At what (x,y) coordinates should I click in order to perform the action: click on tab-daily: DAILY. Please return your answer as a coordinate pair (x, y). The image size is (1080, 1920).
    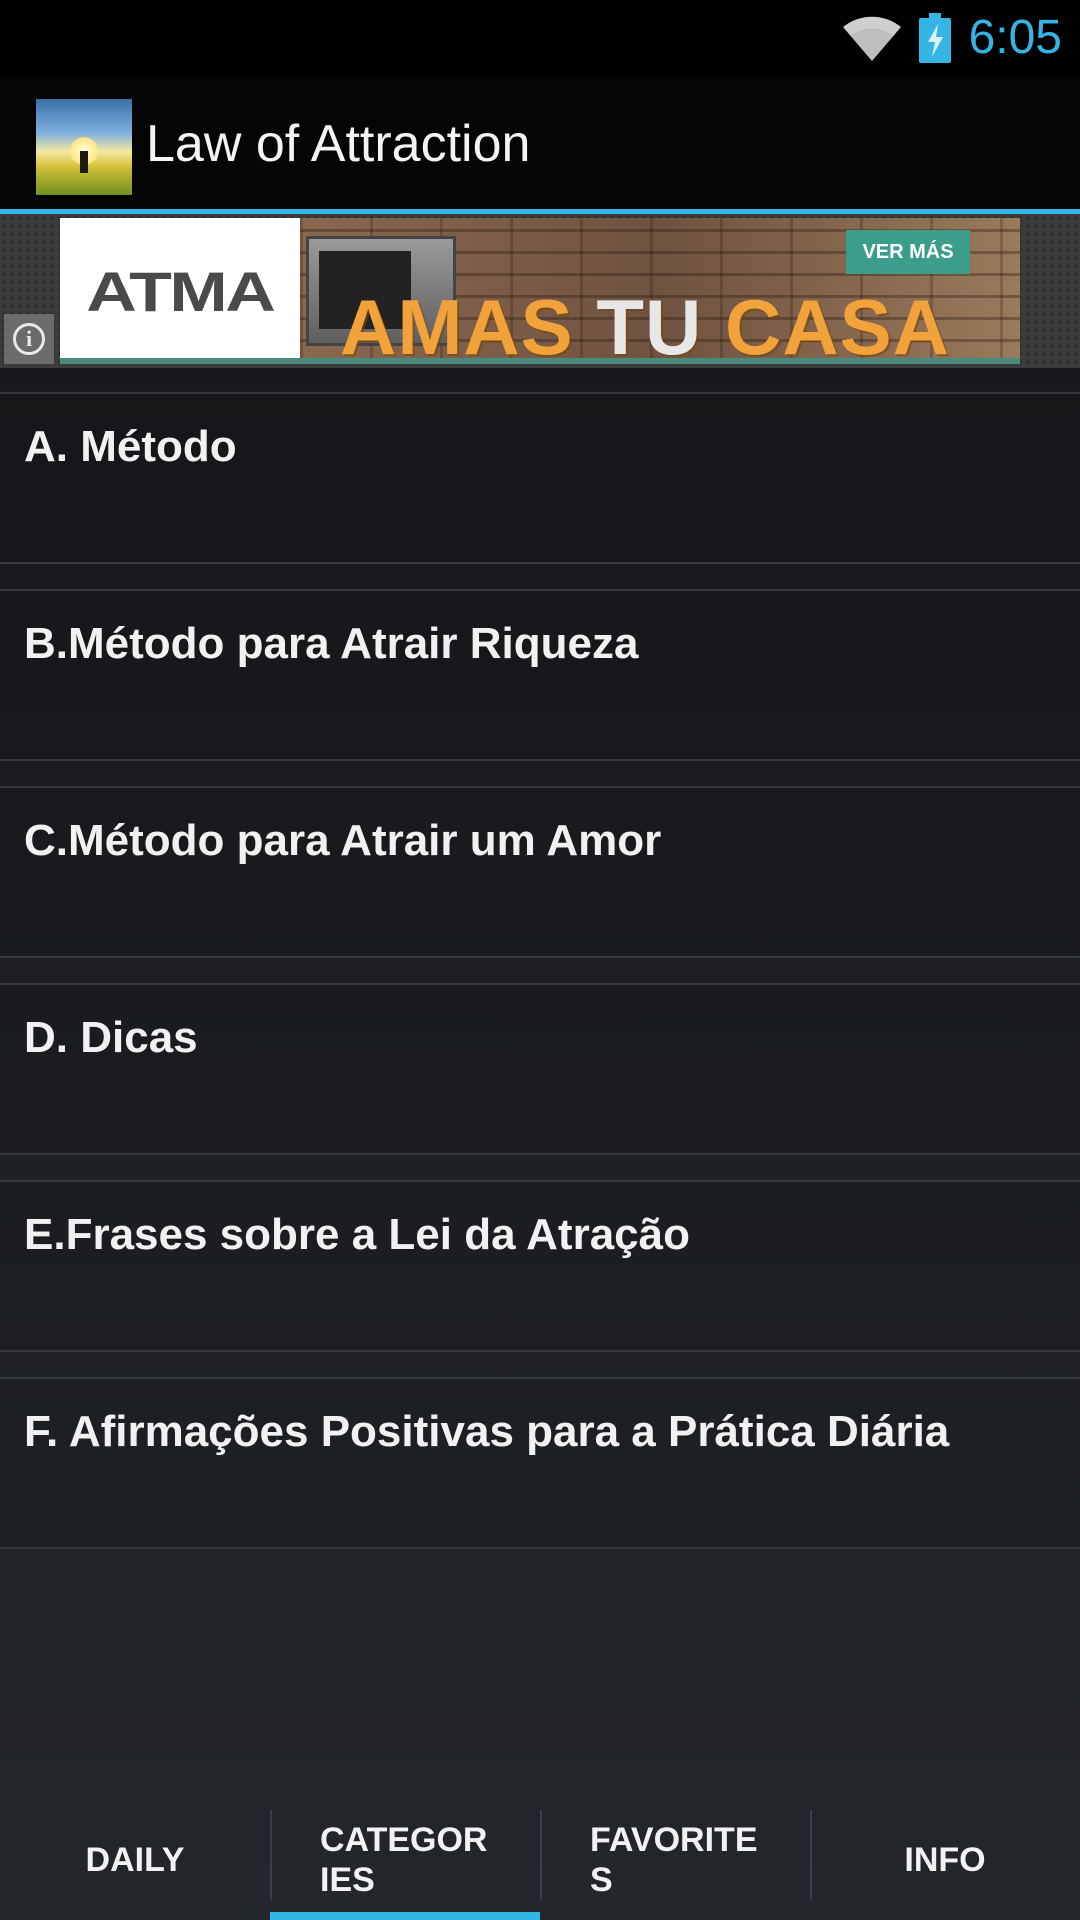
    Looking at the image, I should click on (135, 1860).